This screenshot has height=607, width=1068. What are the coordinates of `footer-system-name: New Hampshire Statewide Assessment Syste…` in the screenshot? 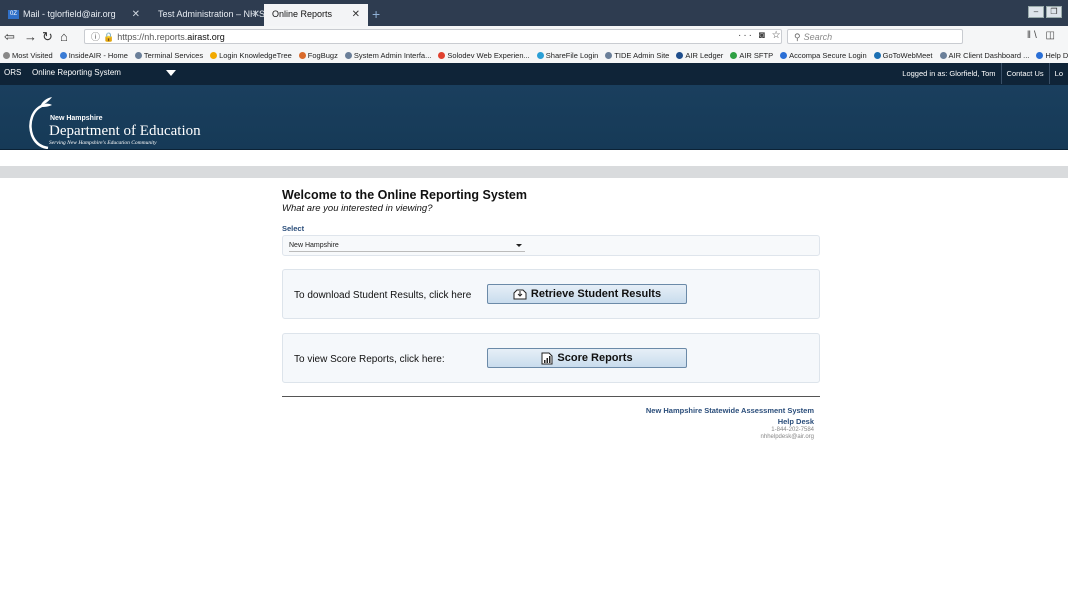 It's located at (729, 410).